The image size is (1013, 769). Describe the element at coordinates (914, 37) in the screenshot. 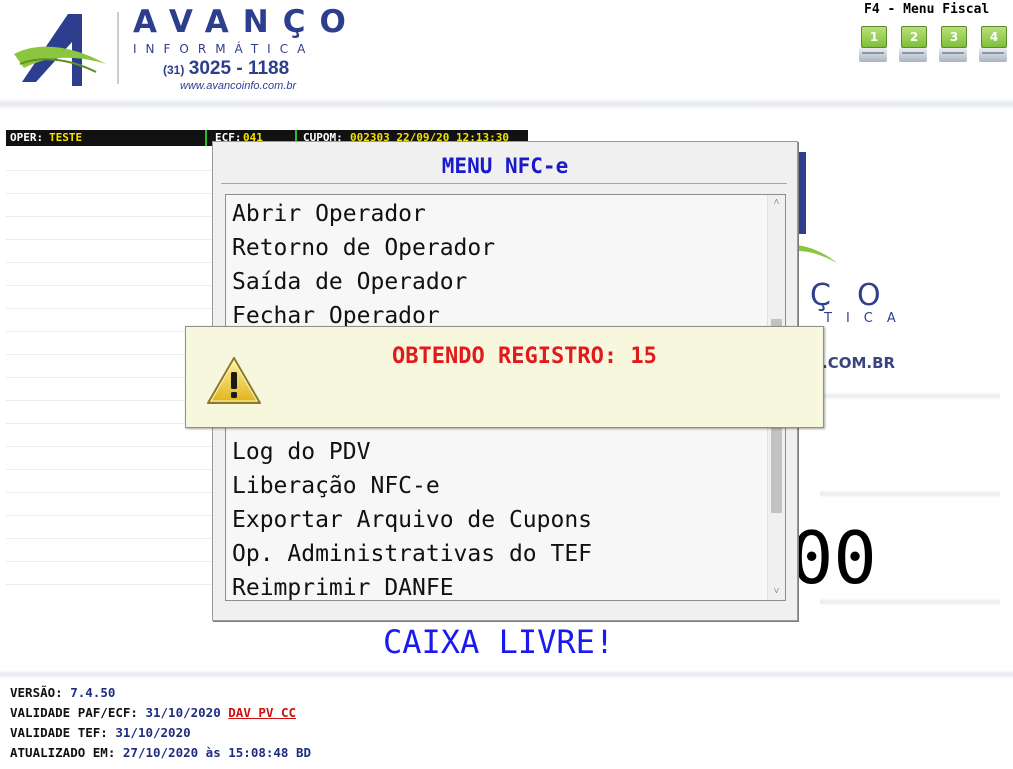

I see `fiscal-key-label: 2` at that location.